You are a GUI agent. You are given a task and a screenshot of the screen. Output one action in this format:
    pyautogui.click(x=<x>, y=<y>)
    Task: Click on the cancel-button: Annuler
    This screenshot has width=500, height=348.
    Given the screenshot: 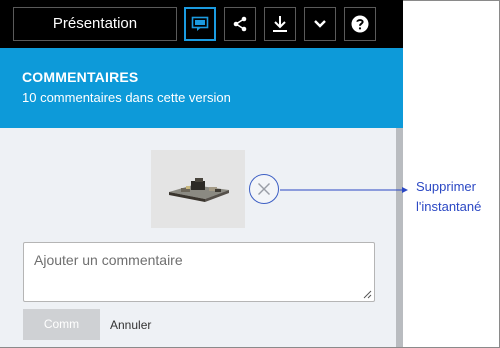 What is the action you would take?
    pyautogui.click(x=130, y=325)
    